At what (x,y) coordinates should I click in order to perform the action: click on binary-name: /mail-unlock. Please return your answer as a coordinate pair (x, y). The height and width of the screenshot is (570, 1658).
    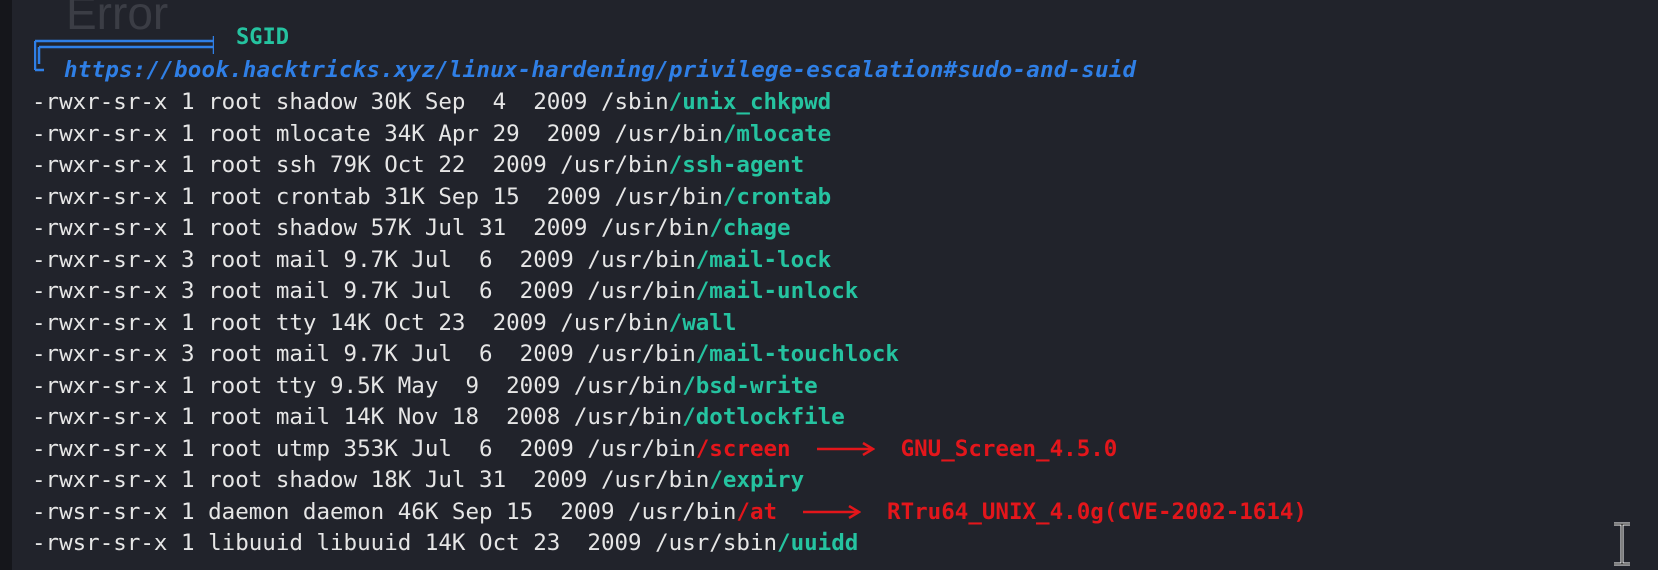
    Looking at the image, I should click on (777, 291).